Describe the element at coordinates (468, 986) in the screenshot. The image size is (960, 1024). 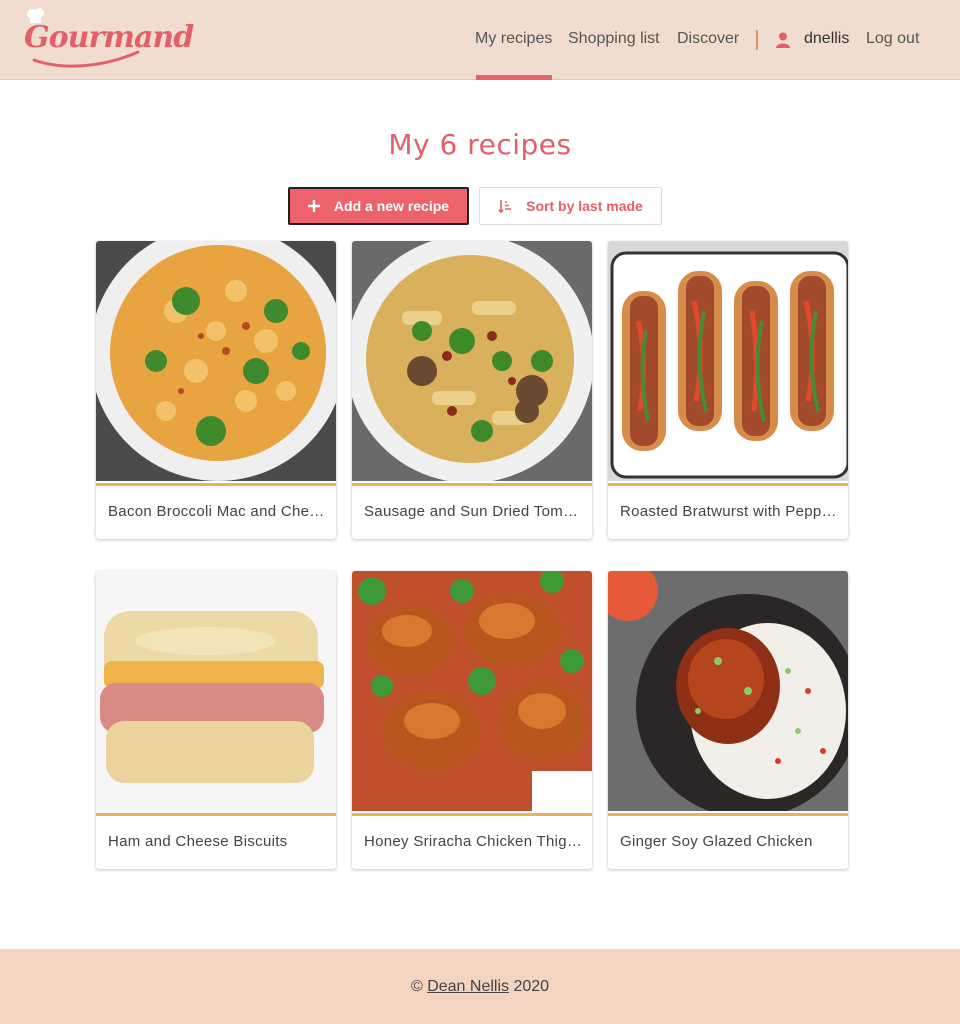
I see `author-link: Dean Nellis` at that location.